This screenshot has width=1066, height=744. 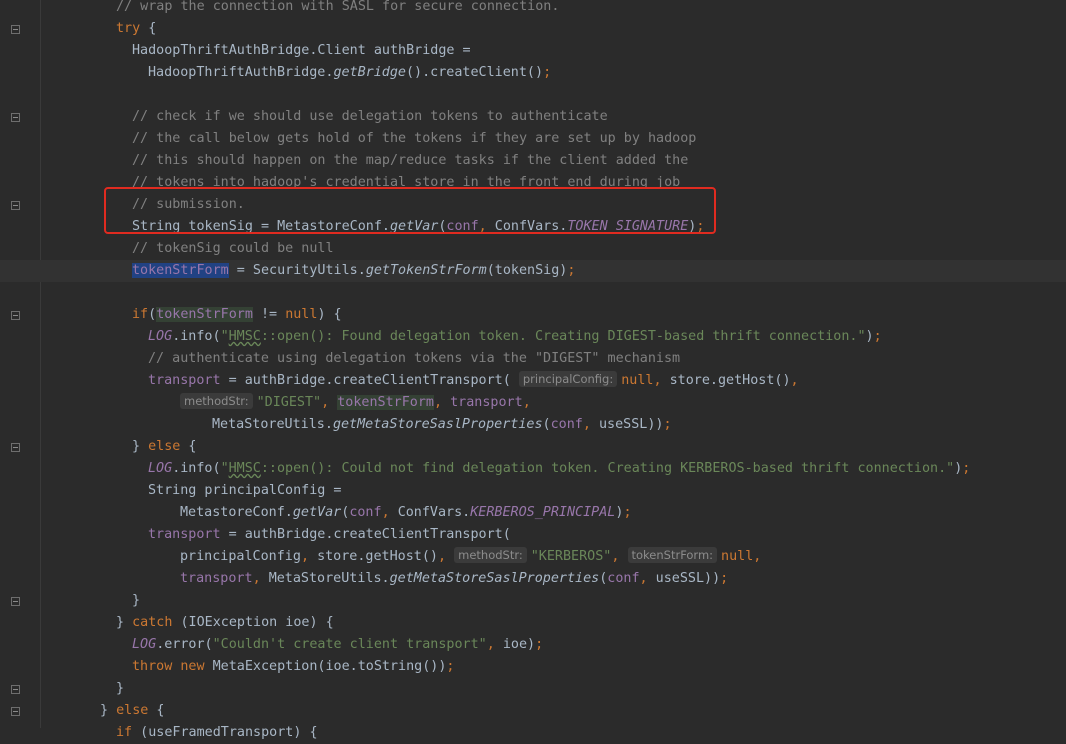 I want to click on code-token: catch, so click(x=152, y=622).